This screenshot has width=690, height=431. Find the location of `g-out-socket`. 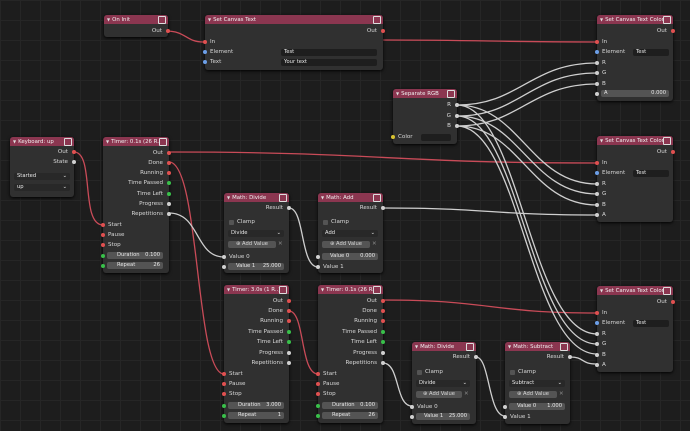

g-out-socket is located at coordinates (457, 116).